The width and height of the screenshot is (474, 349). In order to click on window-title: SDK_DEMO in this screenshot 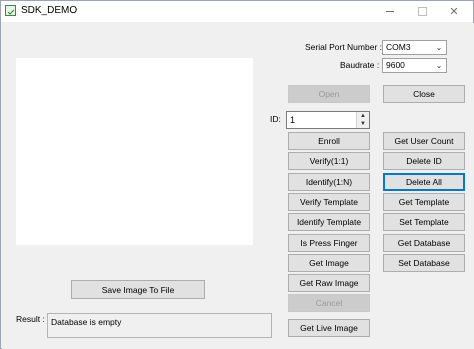, I will do `click(49, 10)`.